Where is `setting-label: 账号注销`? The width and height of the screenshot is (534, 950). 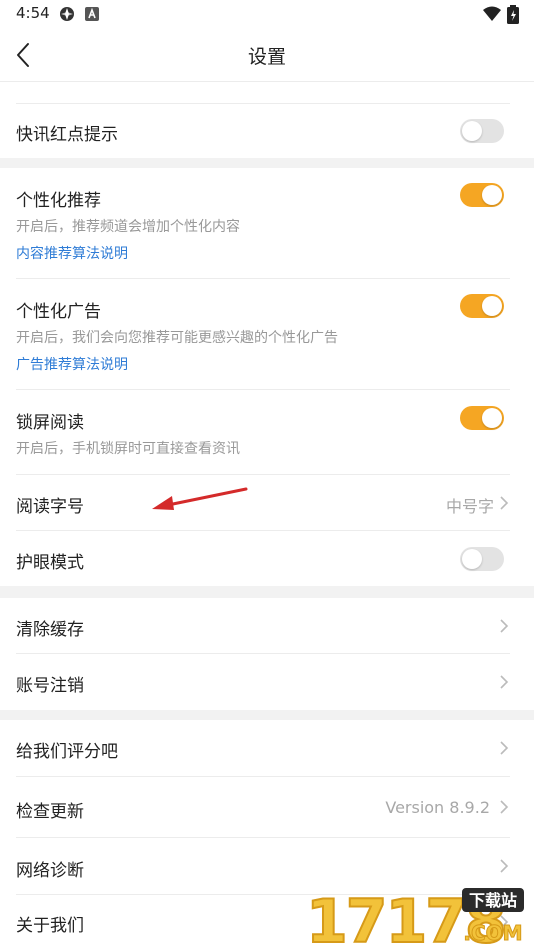
setting-label: 账号注销 is located at coordinates (50, 686).